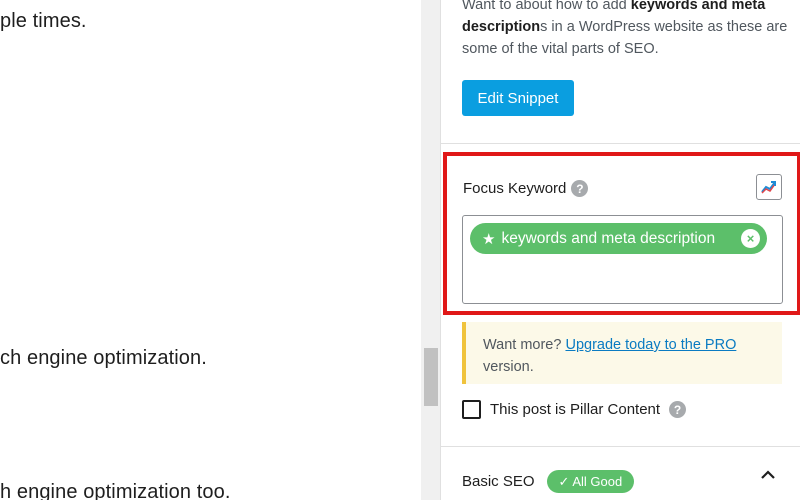  What do you see at coordinates (768, 475) in the screenshot?
I see `chevron-up-icon` at bounding box center [768, 475].